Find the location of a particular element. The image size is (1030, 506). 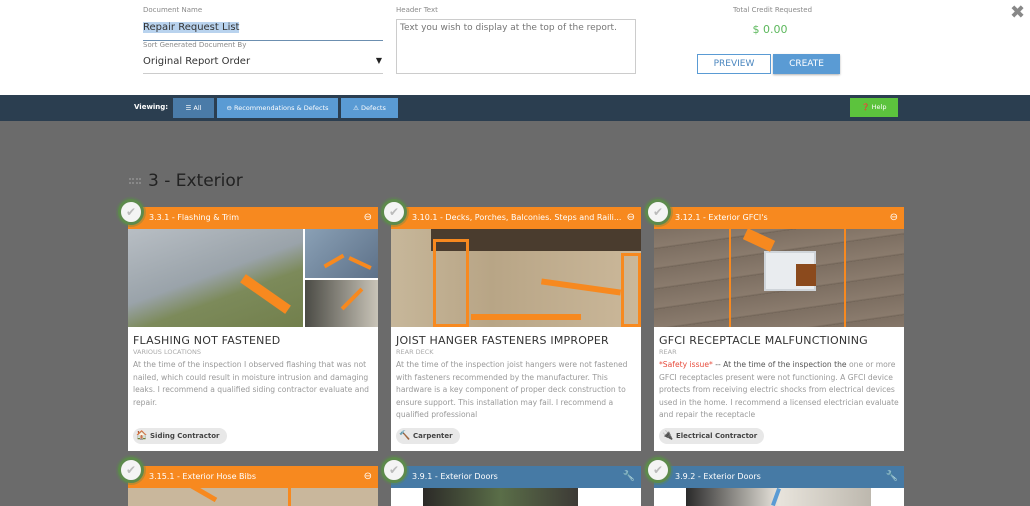

house-icon: 🏠 is located at coordinates (142, 436).